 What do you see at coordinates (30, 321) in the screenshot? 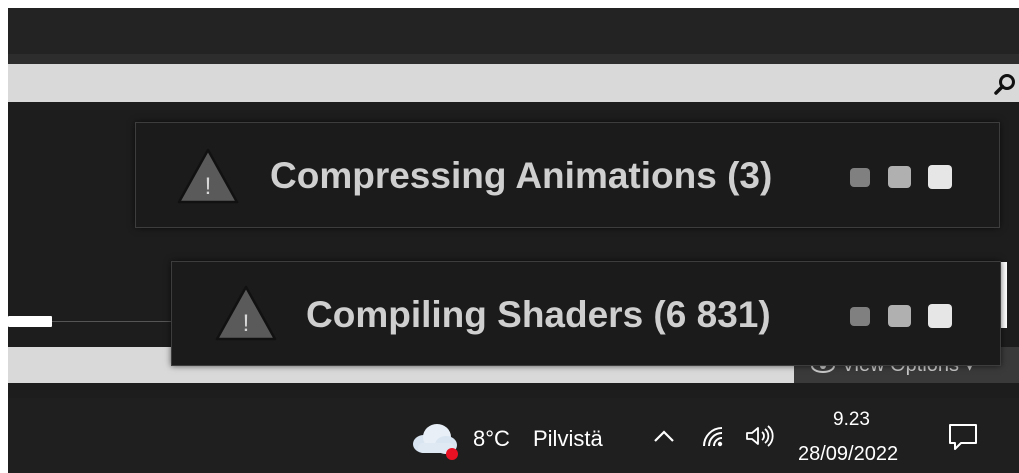
I see `slider-fill` at bounding box center [30, 321].